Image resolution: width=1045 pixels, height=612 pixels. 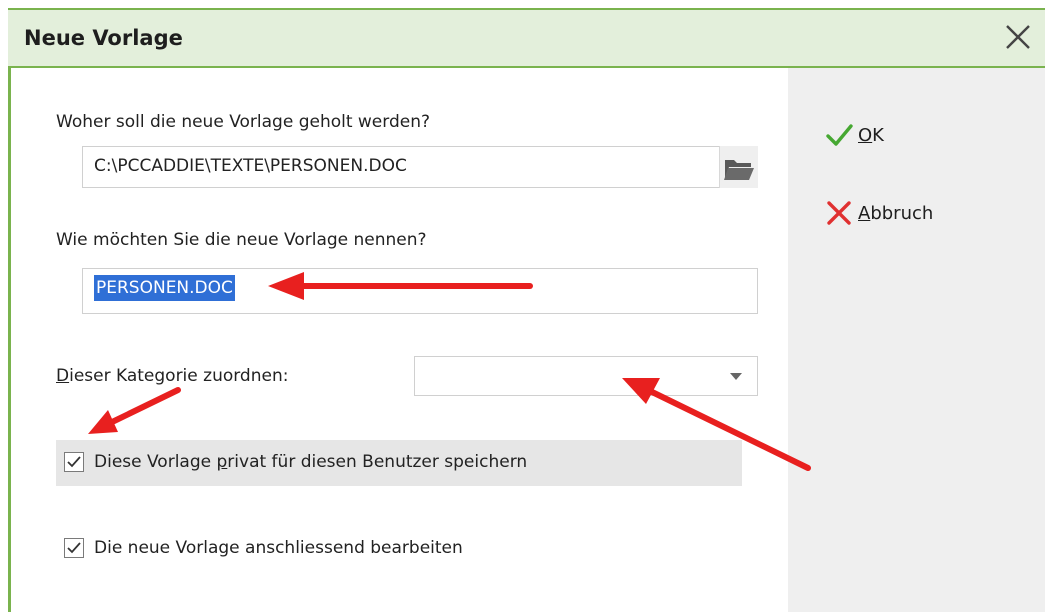 What do you see at coordinates (250, 166) in the screenshot?
I see `source-path-value: C:\PCCADDIE\TEXTE\PERSONEN.DOC` at bounding box center [250, 166].